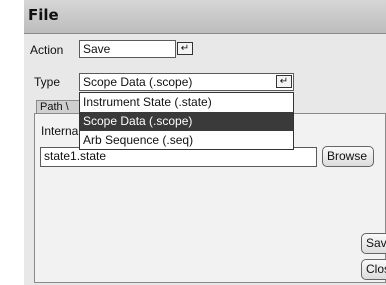 The image size is (386, 285). I want to click on browse-button: Browse, so click(348, 156).